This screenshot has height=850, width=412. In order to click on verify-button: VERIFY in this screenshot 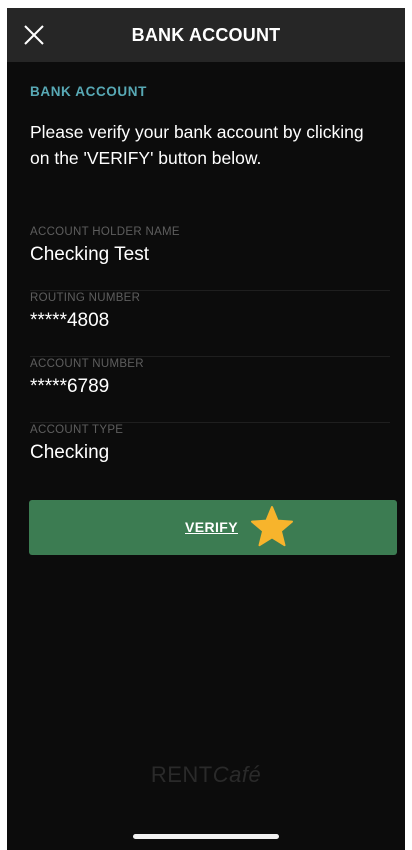, I will do `click(213, 527)`.